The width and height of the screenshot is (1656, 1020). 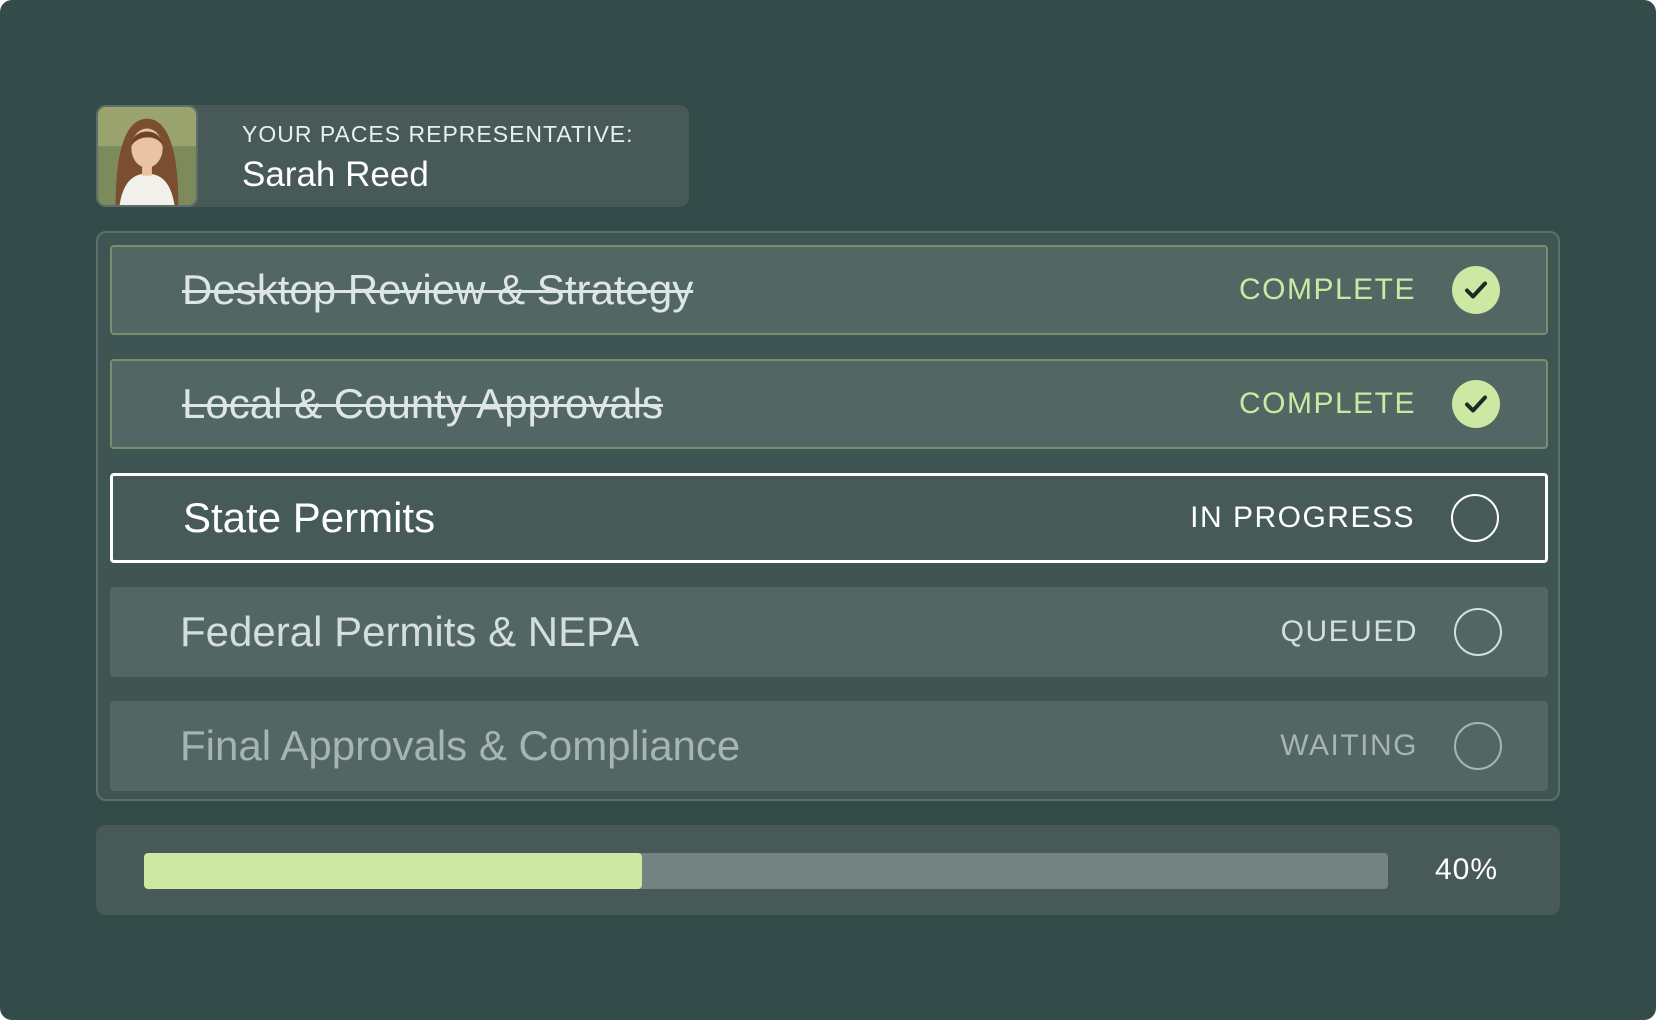 What do you see at coordinates (1466, 869) in the screenshot?
I see `progress-percent: 40%` at bounding box center [1466, 869].